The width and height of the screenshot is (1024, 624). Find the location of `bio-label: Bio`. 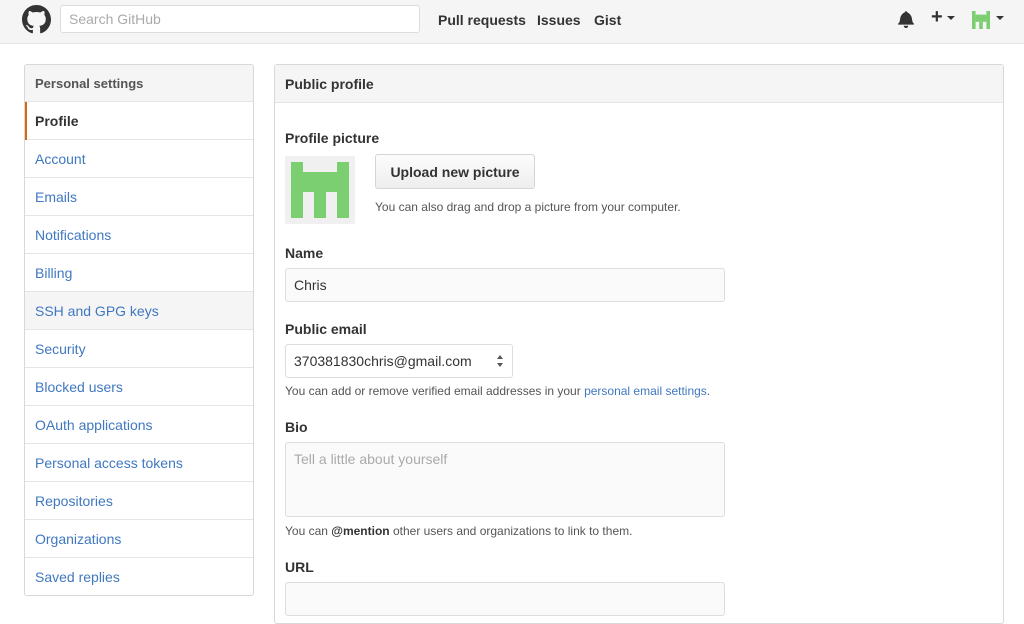

bio-label: Bio is located at coordinates (296, 427).